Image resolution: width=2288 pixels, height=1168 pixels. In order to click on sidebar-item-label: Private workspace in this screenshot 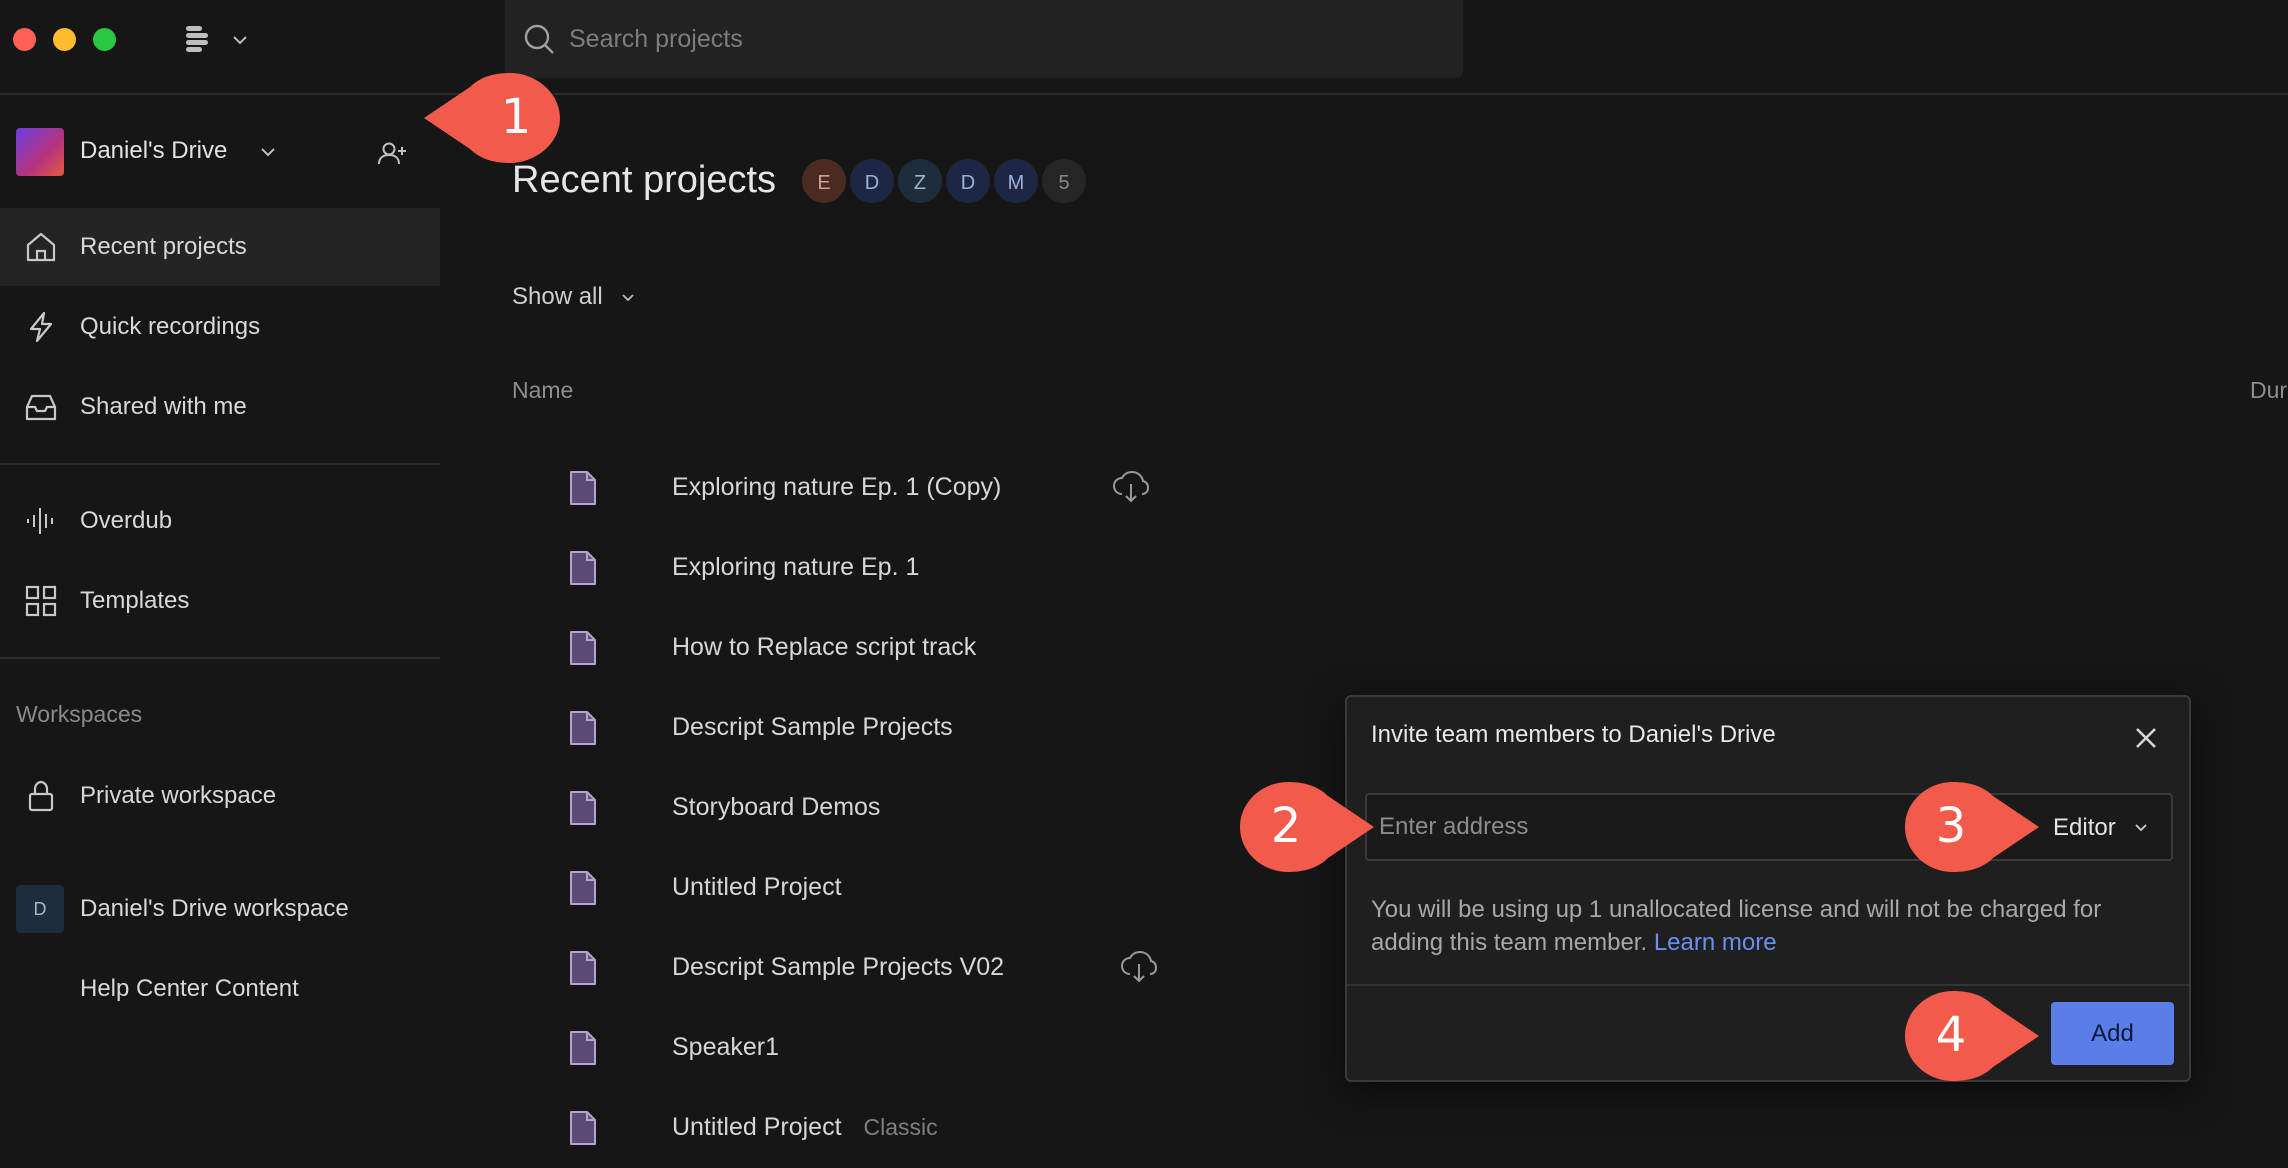, I will do `click(178, 795)`.